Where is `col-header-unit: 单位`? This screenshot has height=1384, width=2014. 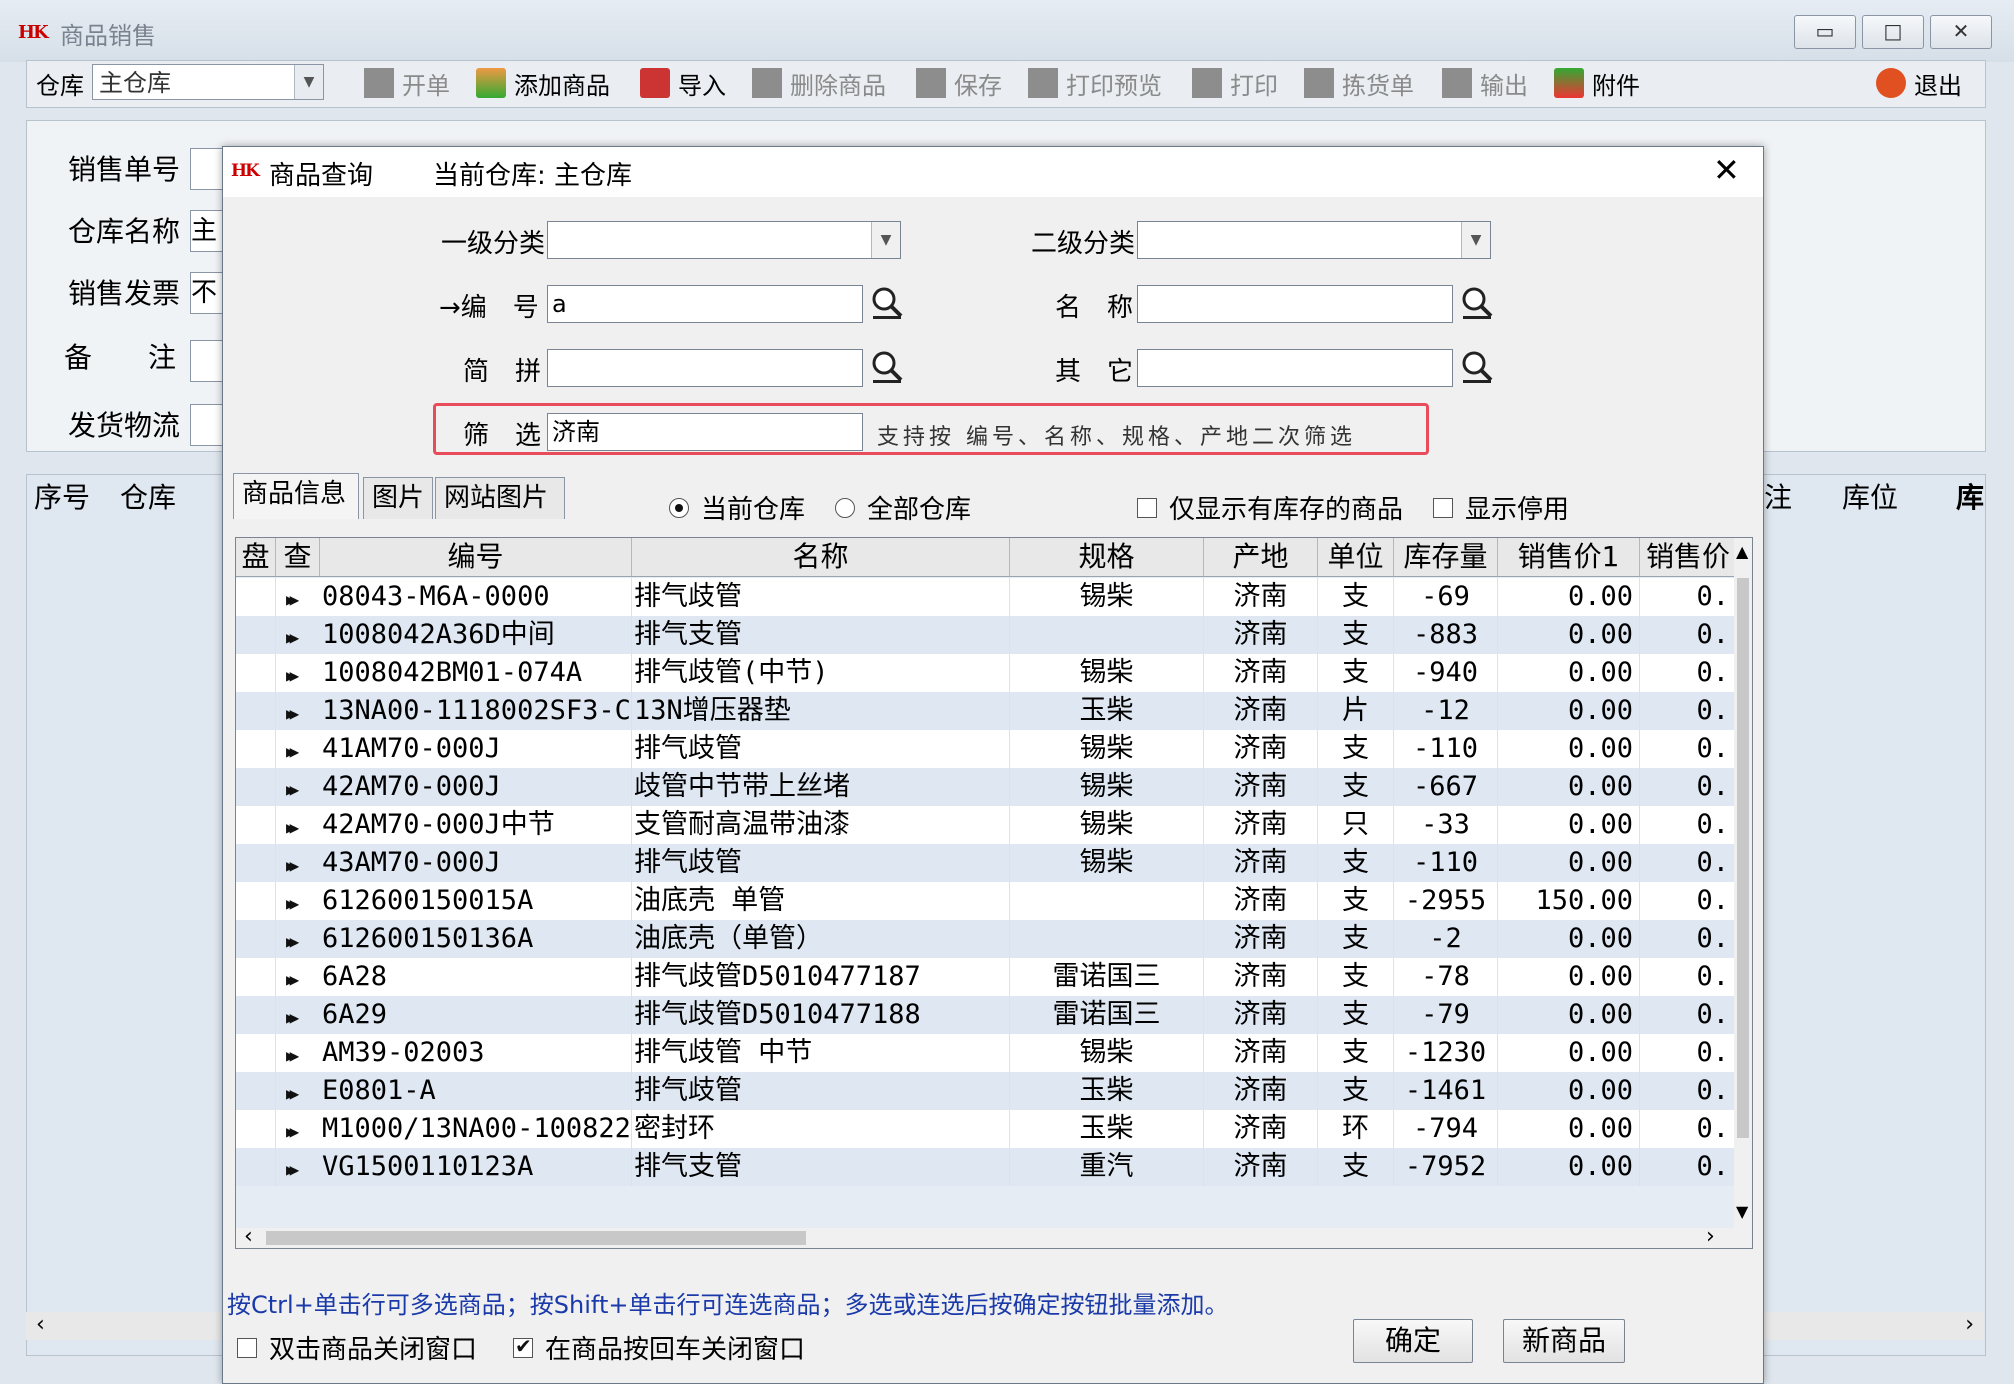 col-header-unit: 单位 is located at coordinates (1356, 557).